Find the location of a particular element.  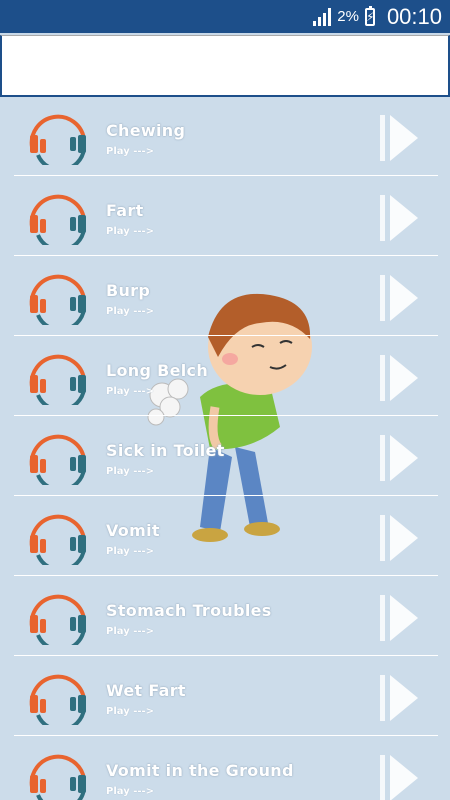

sound-title: Burp is located at coordinates (128, 290).